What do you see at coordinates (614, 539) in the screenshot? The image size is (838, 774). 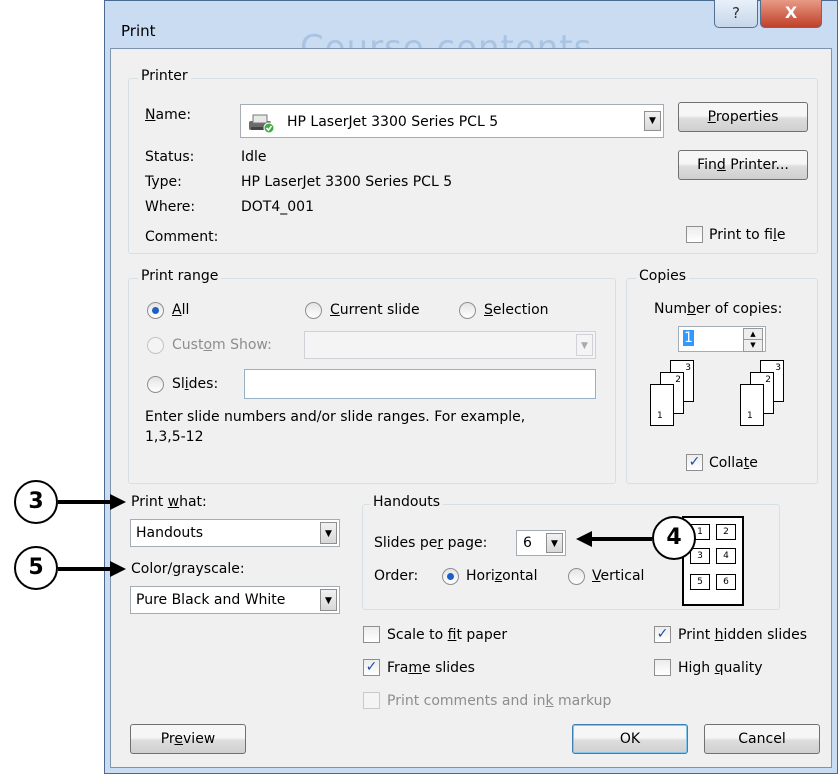 I see `arrow-4-icon` at bounding box center [614, 539].